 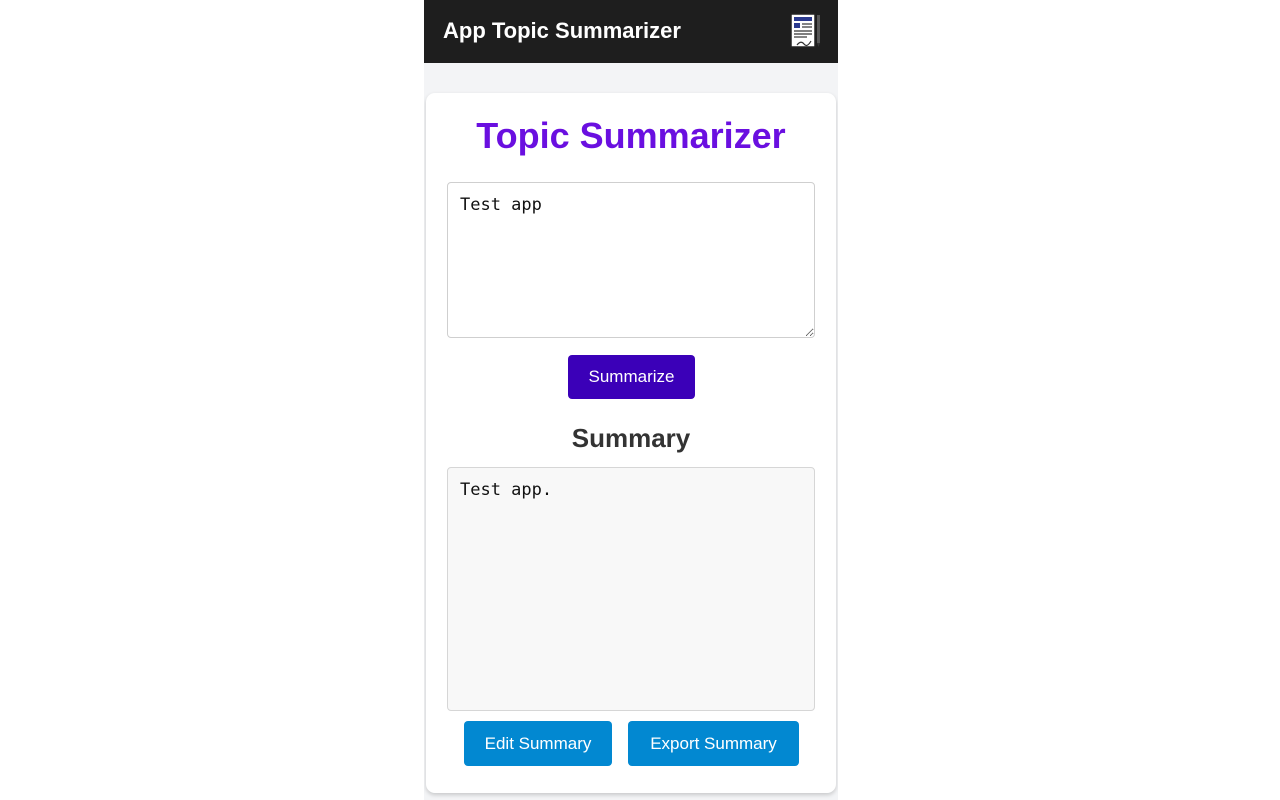 What do you see at coordinates (631, 438) in the screenshot?
I see `summary-heading: Summary` at bounding box center [631, 438].